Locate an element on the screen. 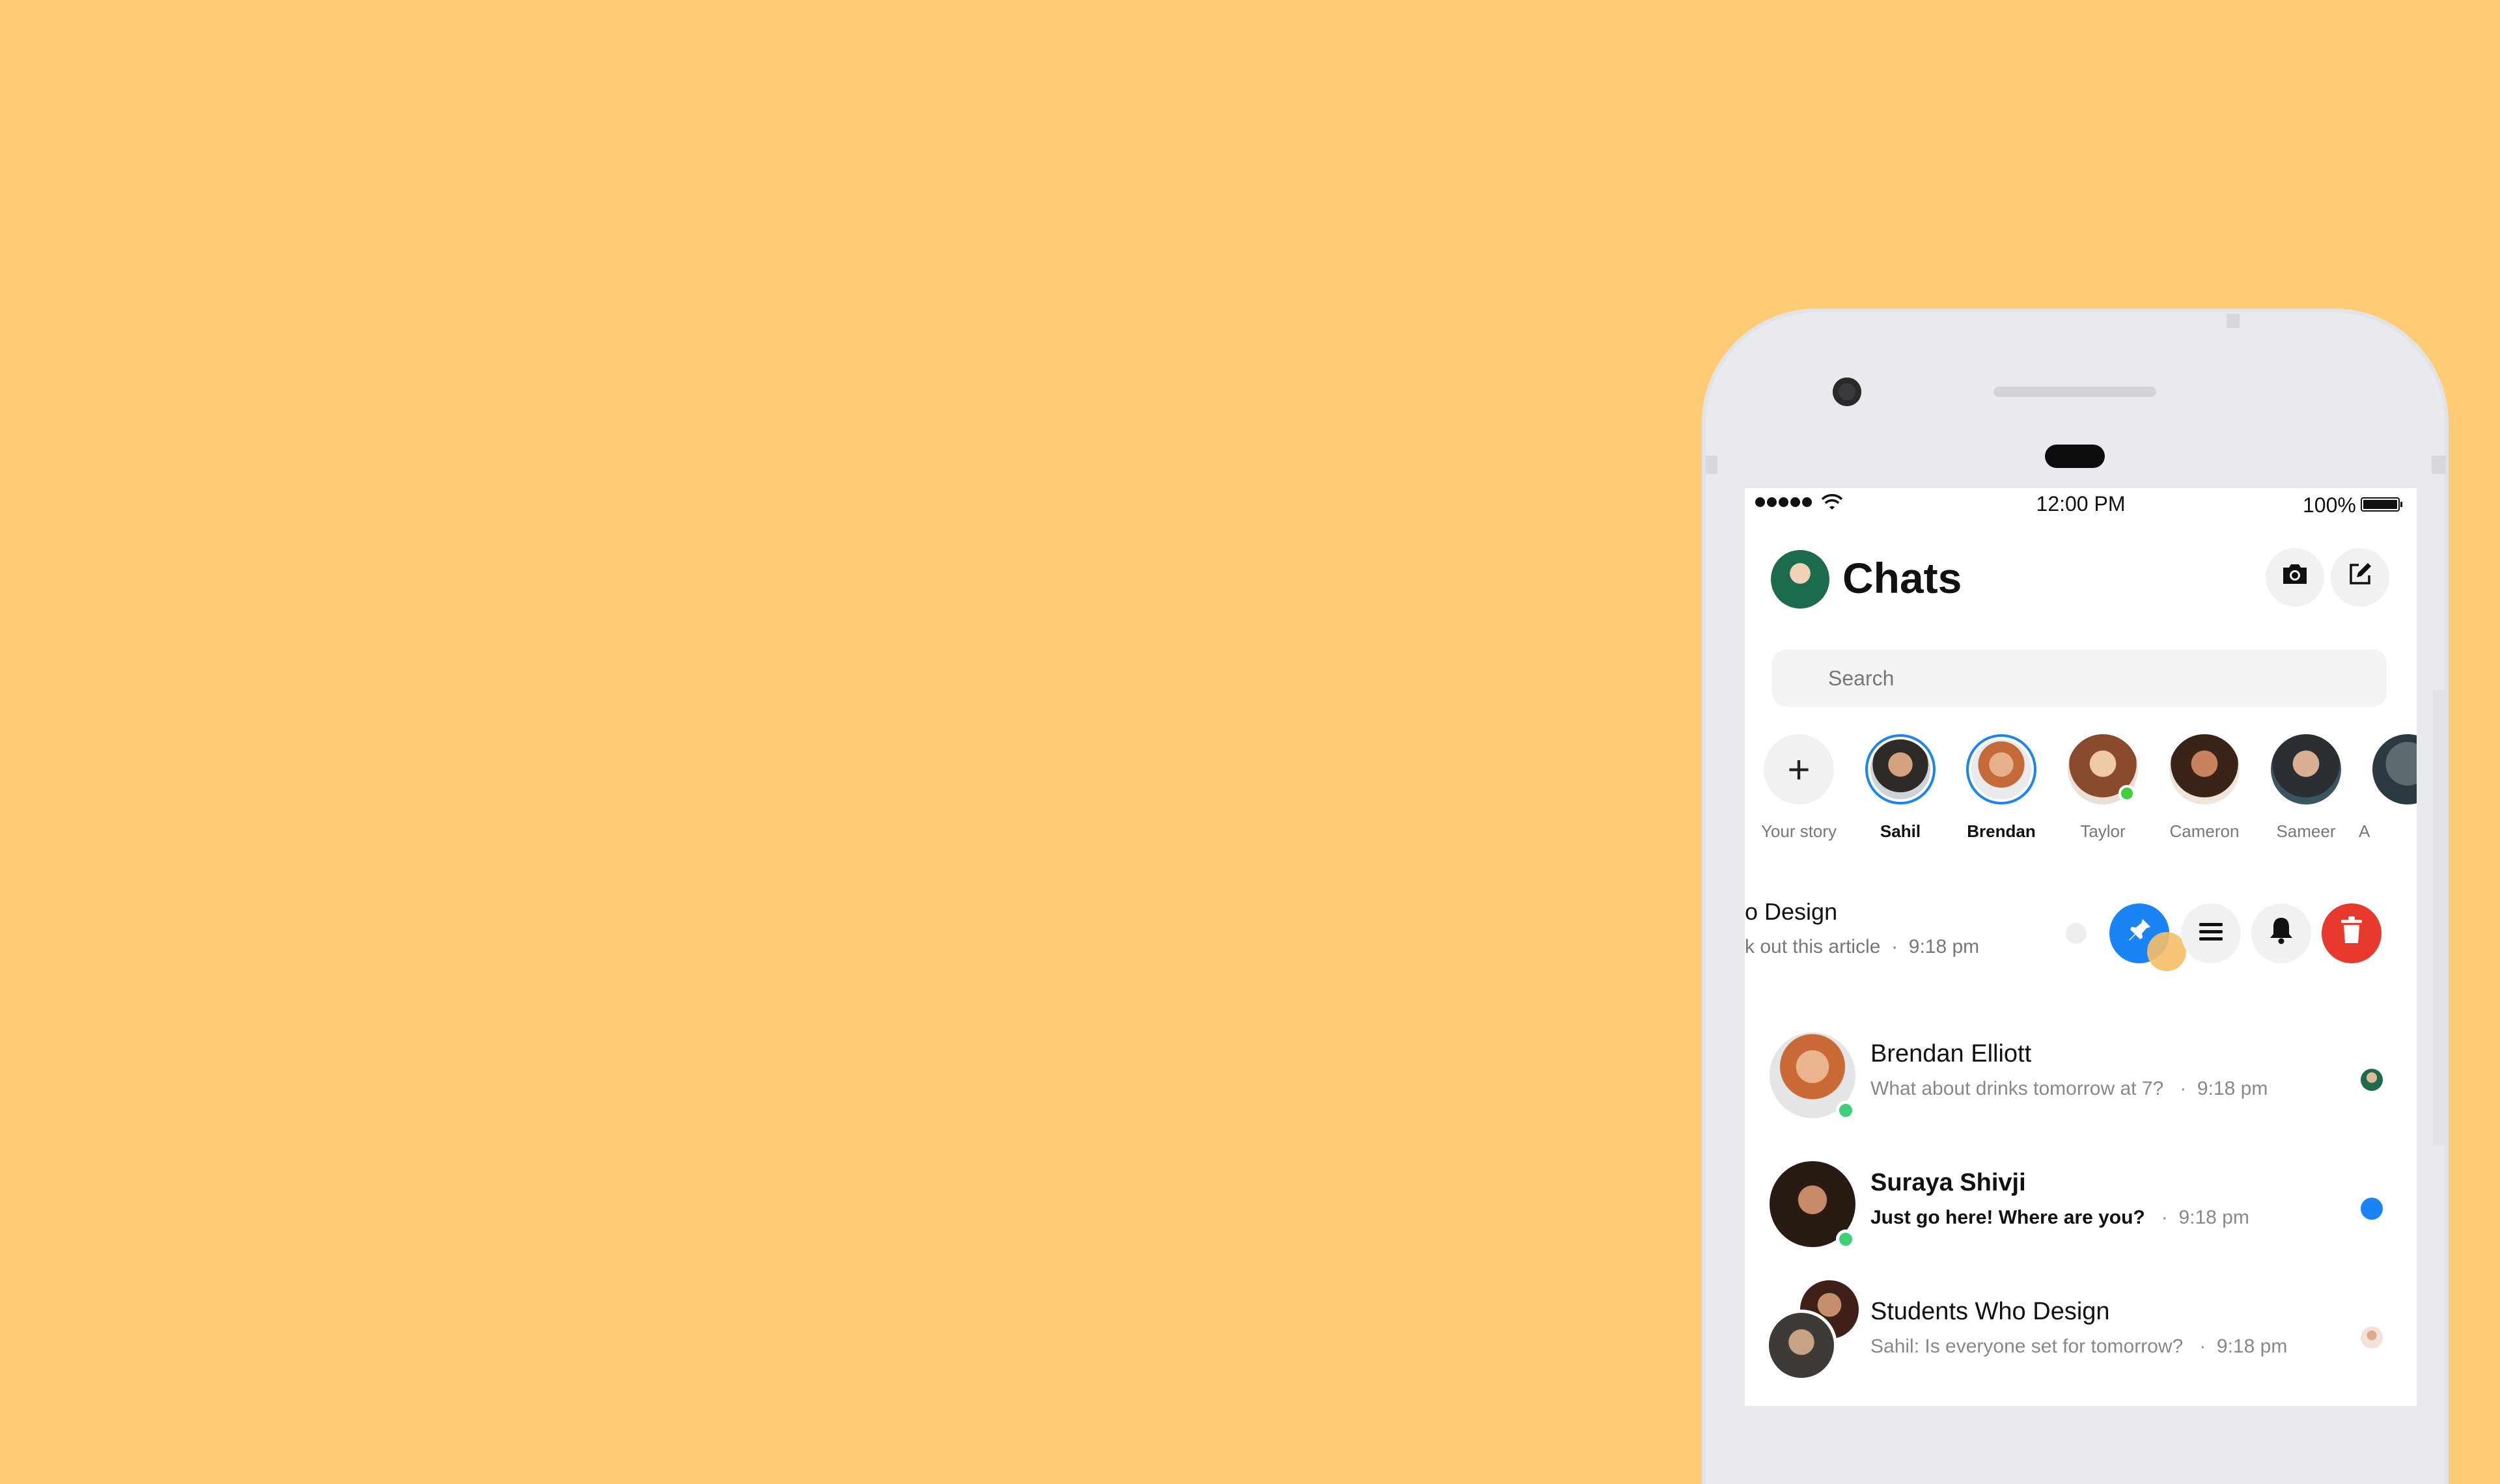 The width and height of the screenshot is (2500, 1484). phone-top-button is located at coordinates (2233, 321).